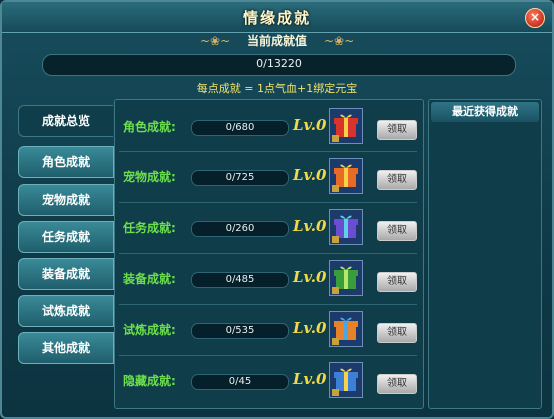 This screenshot has height=419, width=554. What do you see at coordinates (149, 279) in the screenshot?
I see `row-label: 装备成就:` at bounding box center [149, 279].